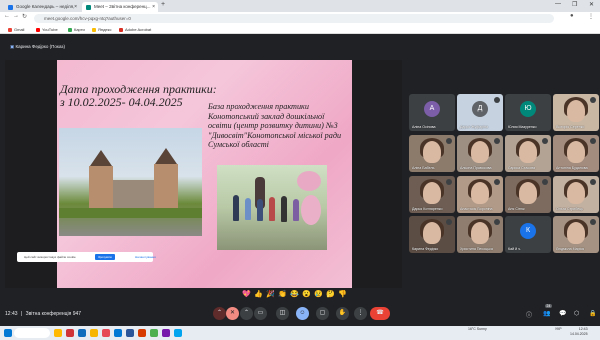 The width and height of the screenshot is (600, 340). I want to click on participant-name: Кай й ч., so click(514, 249).